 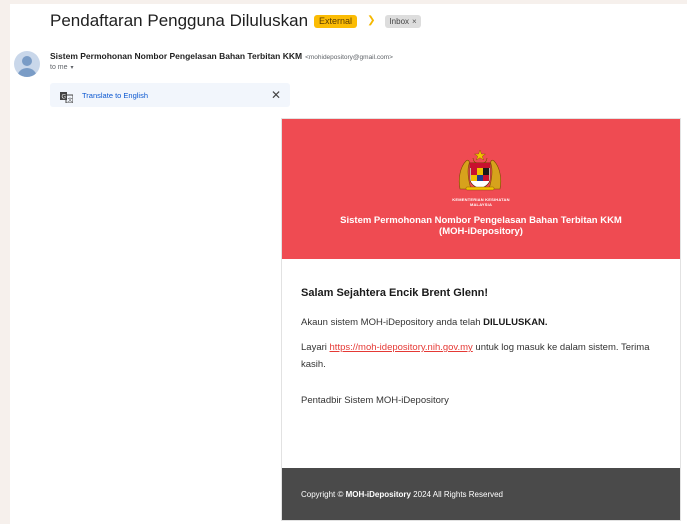 I want to click on greeting-heading: Salam Sejahtera Encik Brent Glenn!, so click(x=395, y=293).